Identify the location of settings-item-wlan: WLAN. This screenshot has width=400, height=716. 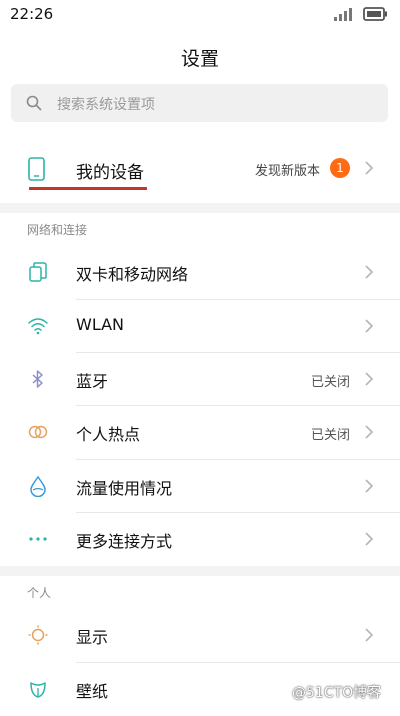
(200, 326).